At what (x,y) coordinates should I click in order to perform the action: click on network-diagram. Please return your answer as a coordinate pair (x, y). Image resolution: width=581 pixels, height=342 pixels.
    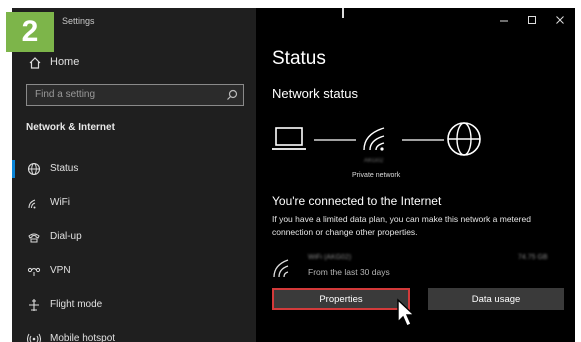
    Looking at the image, I should click on (376, 139).